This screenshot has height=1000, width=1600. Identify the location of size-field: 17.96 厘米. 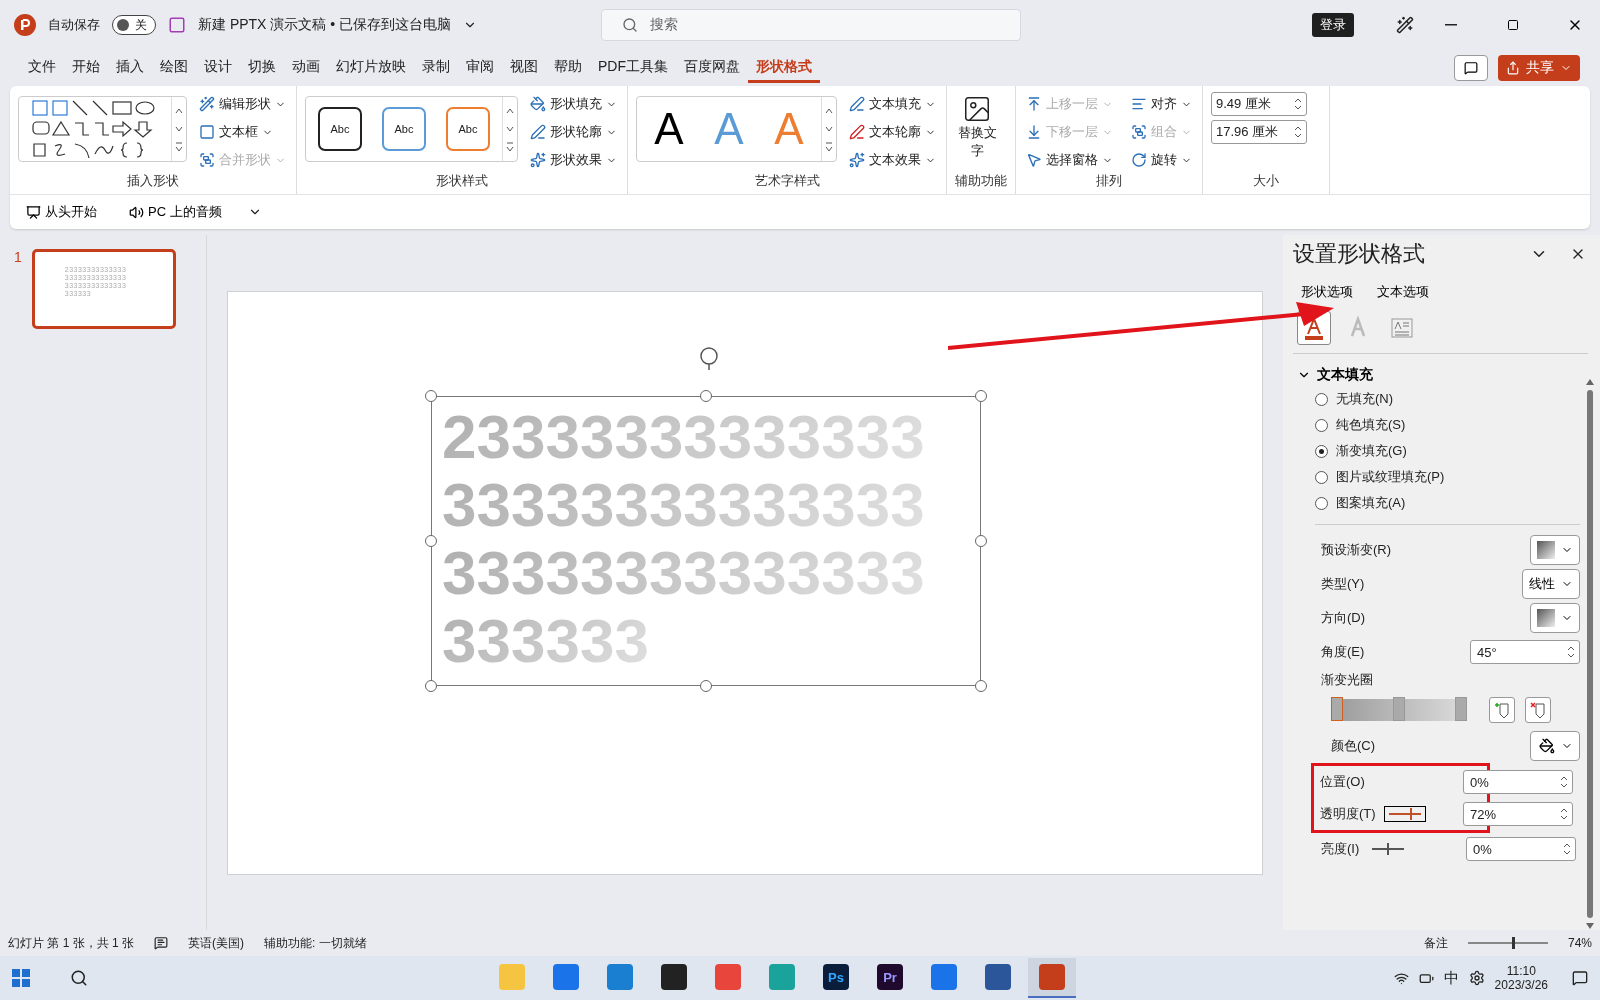
(1259, 132).